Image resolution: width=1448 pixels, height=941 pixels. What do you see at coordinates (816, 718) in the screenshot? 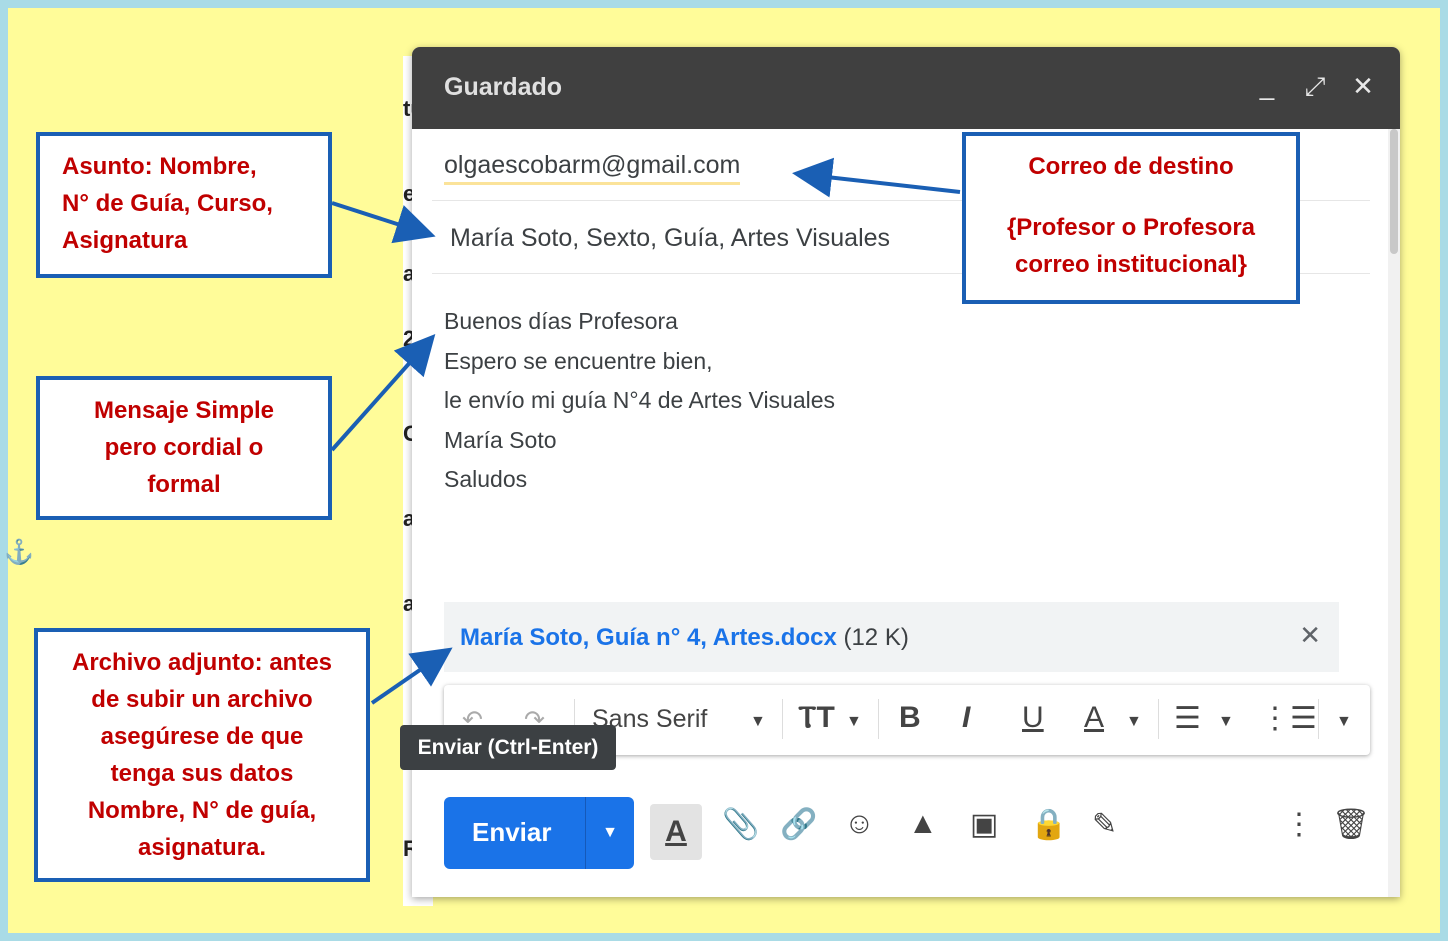
I see `font-size-icon: ⲦT` at bounding box center [816, 718].